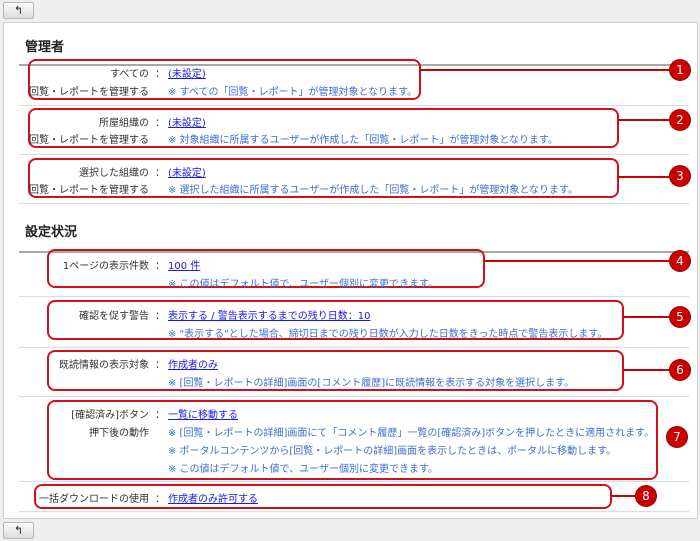 The width and height of the screenshot is (700, 541). Describe the element at coordinates (680, 120) in the screenshot. I see `annotation-badge-2: 2` at that location.